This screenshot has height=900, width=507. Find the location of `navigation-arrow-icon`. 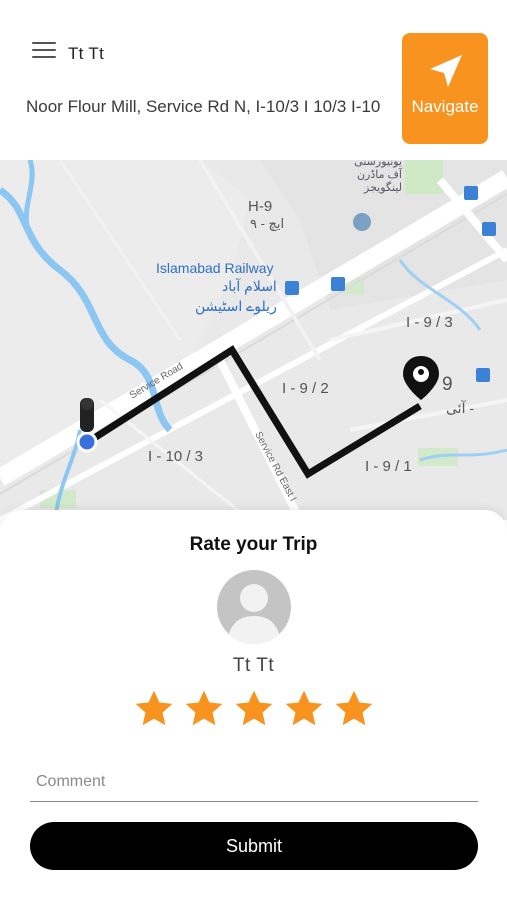

navigation-arrow-icon is located at coordinates (446, 71).